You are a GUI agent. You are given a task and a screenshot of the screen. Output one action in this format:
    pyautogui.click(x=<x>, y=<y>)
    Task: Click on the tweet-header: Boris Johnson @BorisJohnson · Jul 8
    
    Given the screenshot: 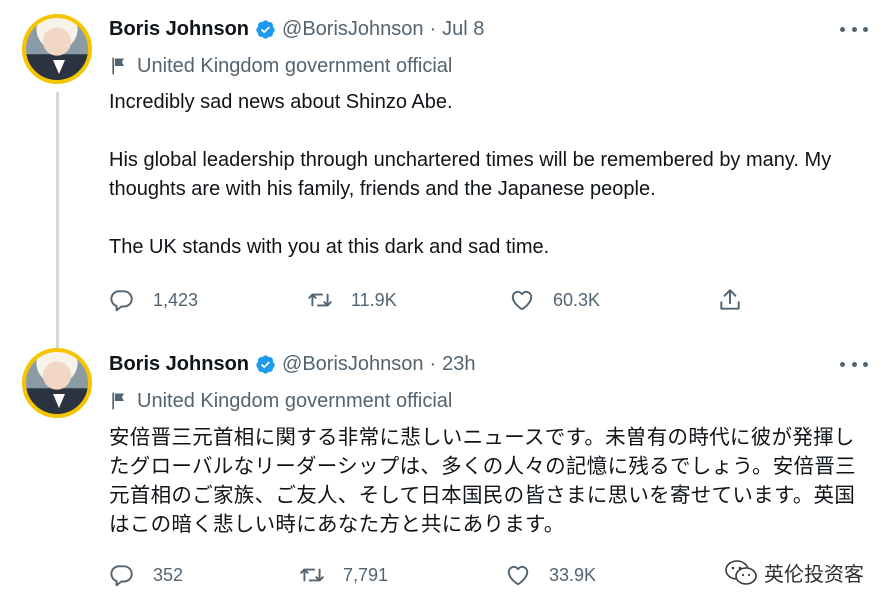 What is the action you would take?
    pyautogui.click(x=296, y=29)
    